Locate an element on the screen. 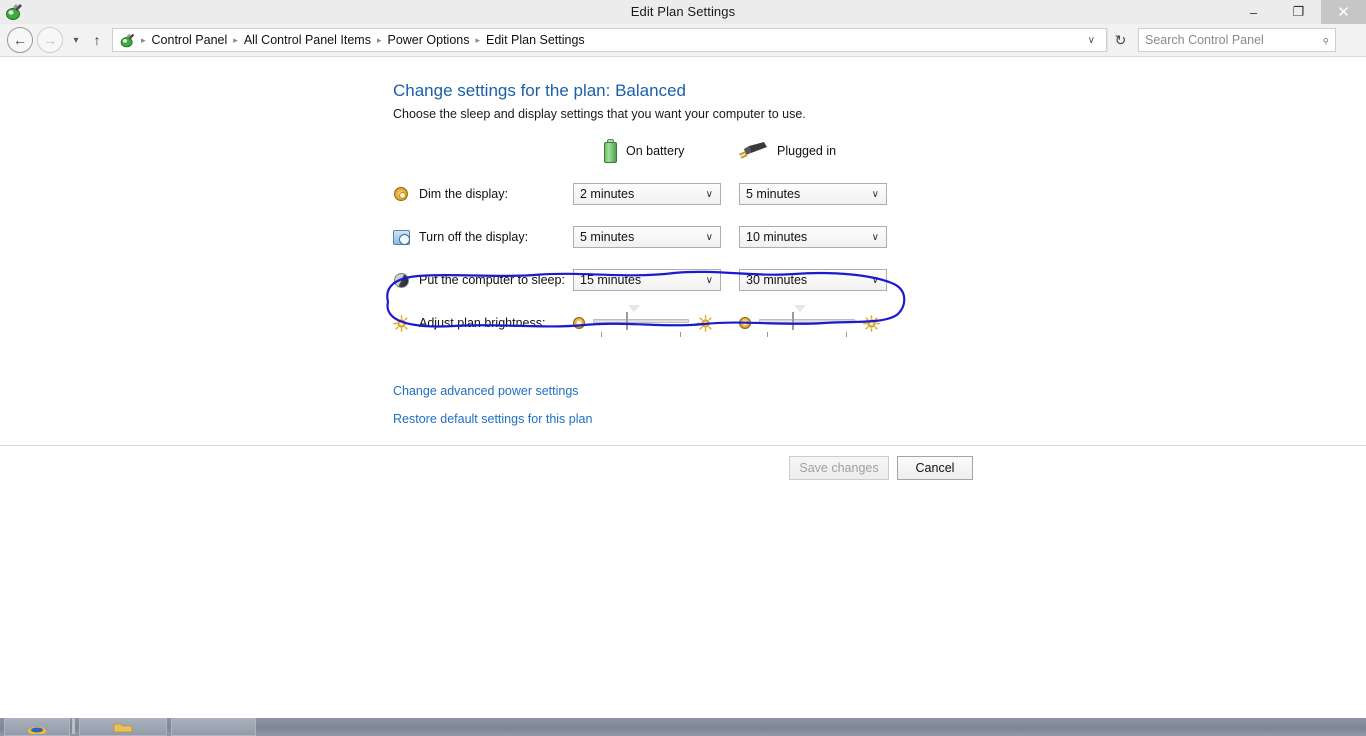 This screenshot has height=736, width=1366. dropdown-dim-display-plugged: 5 minutes ∨ is located at coordinates (813, 194).